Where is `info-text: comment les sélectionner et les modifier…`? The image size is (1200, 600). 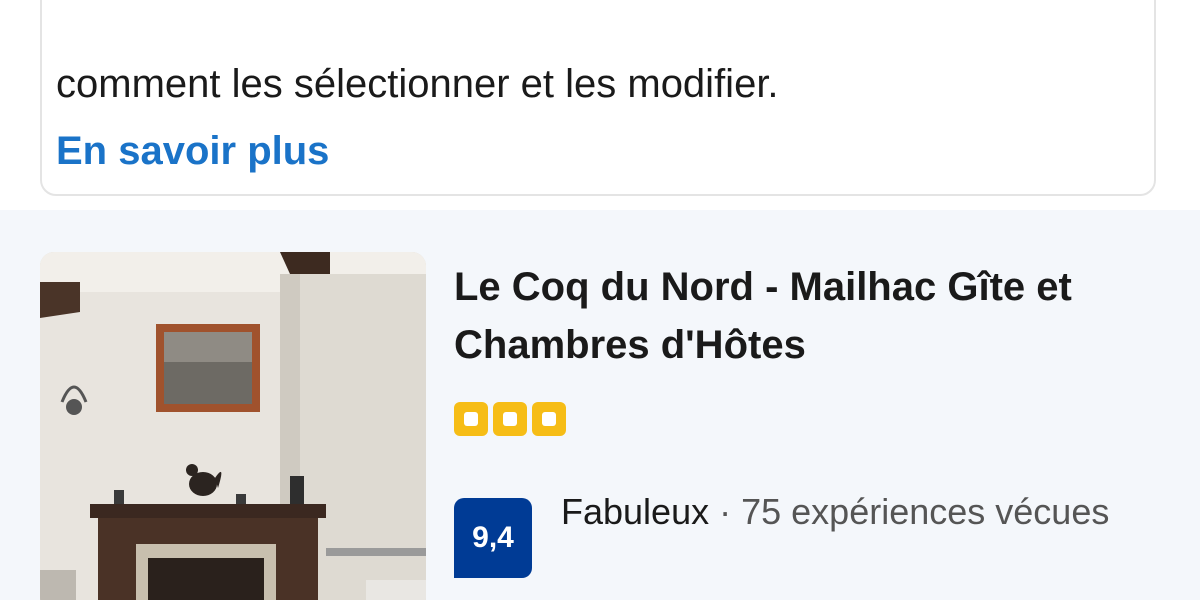
info-text: comment les sélectionner et les modifier… is located at coordinates (417, 84).